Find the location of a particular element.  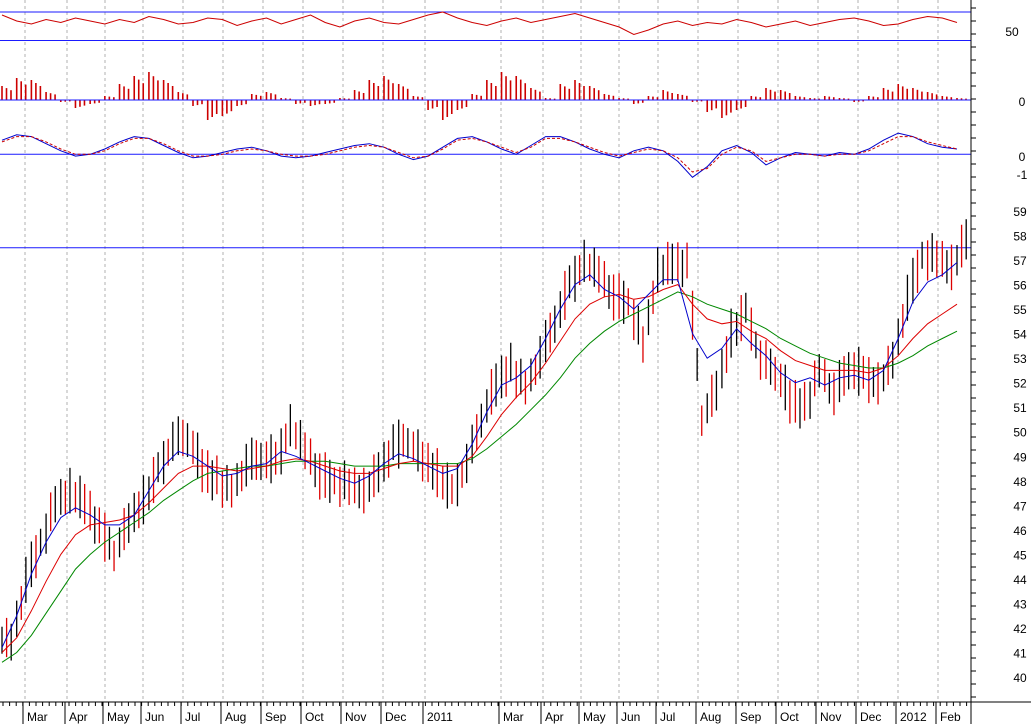

y-tick-label-price: 56 is located at coordinates (1020, 286).